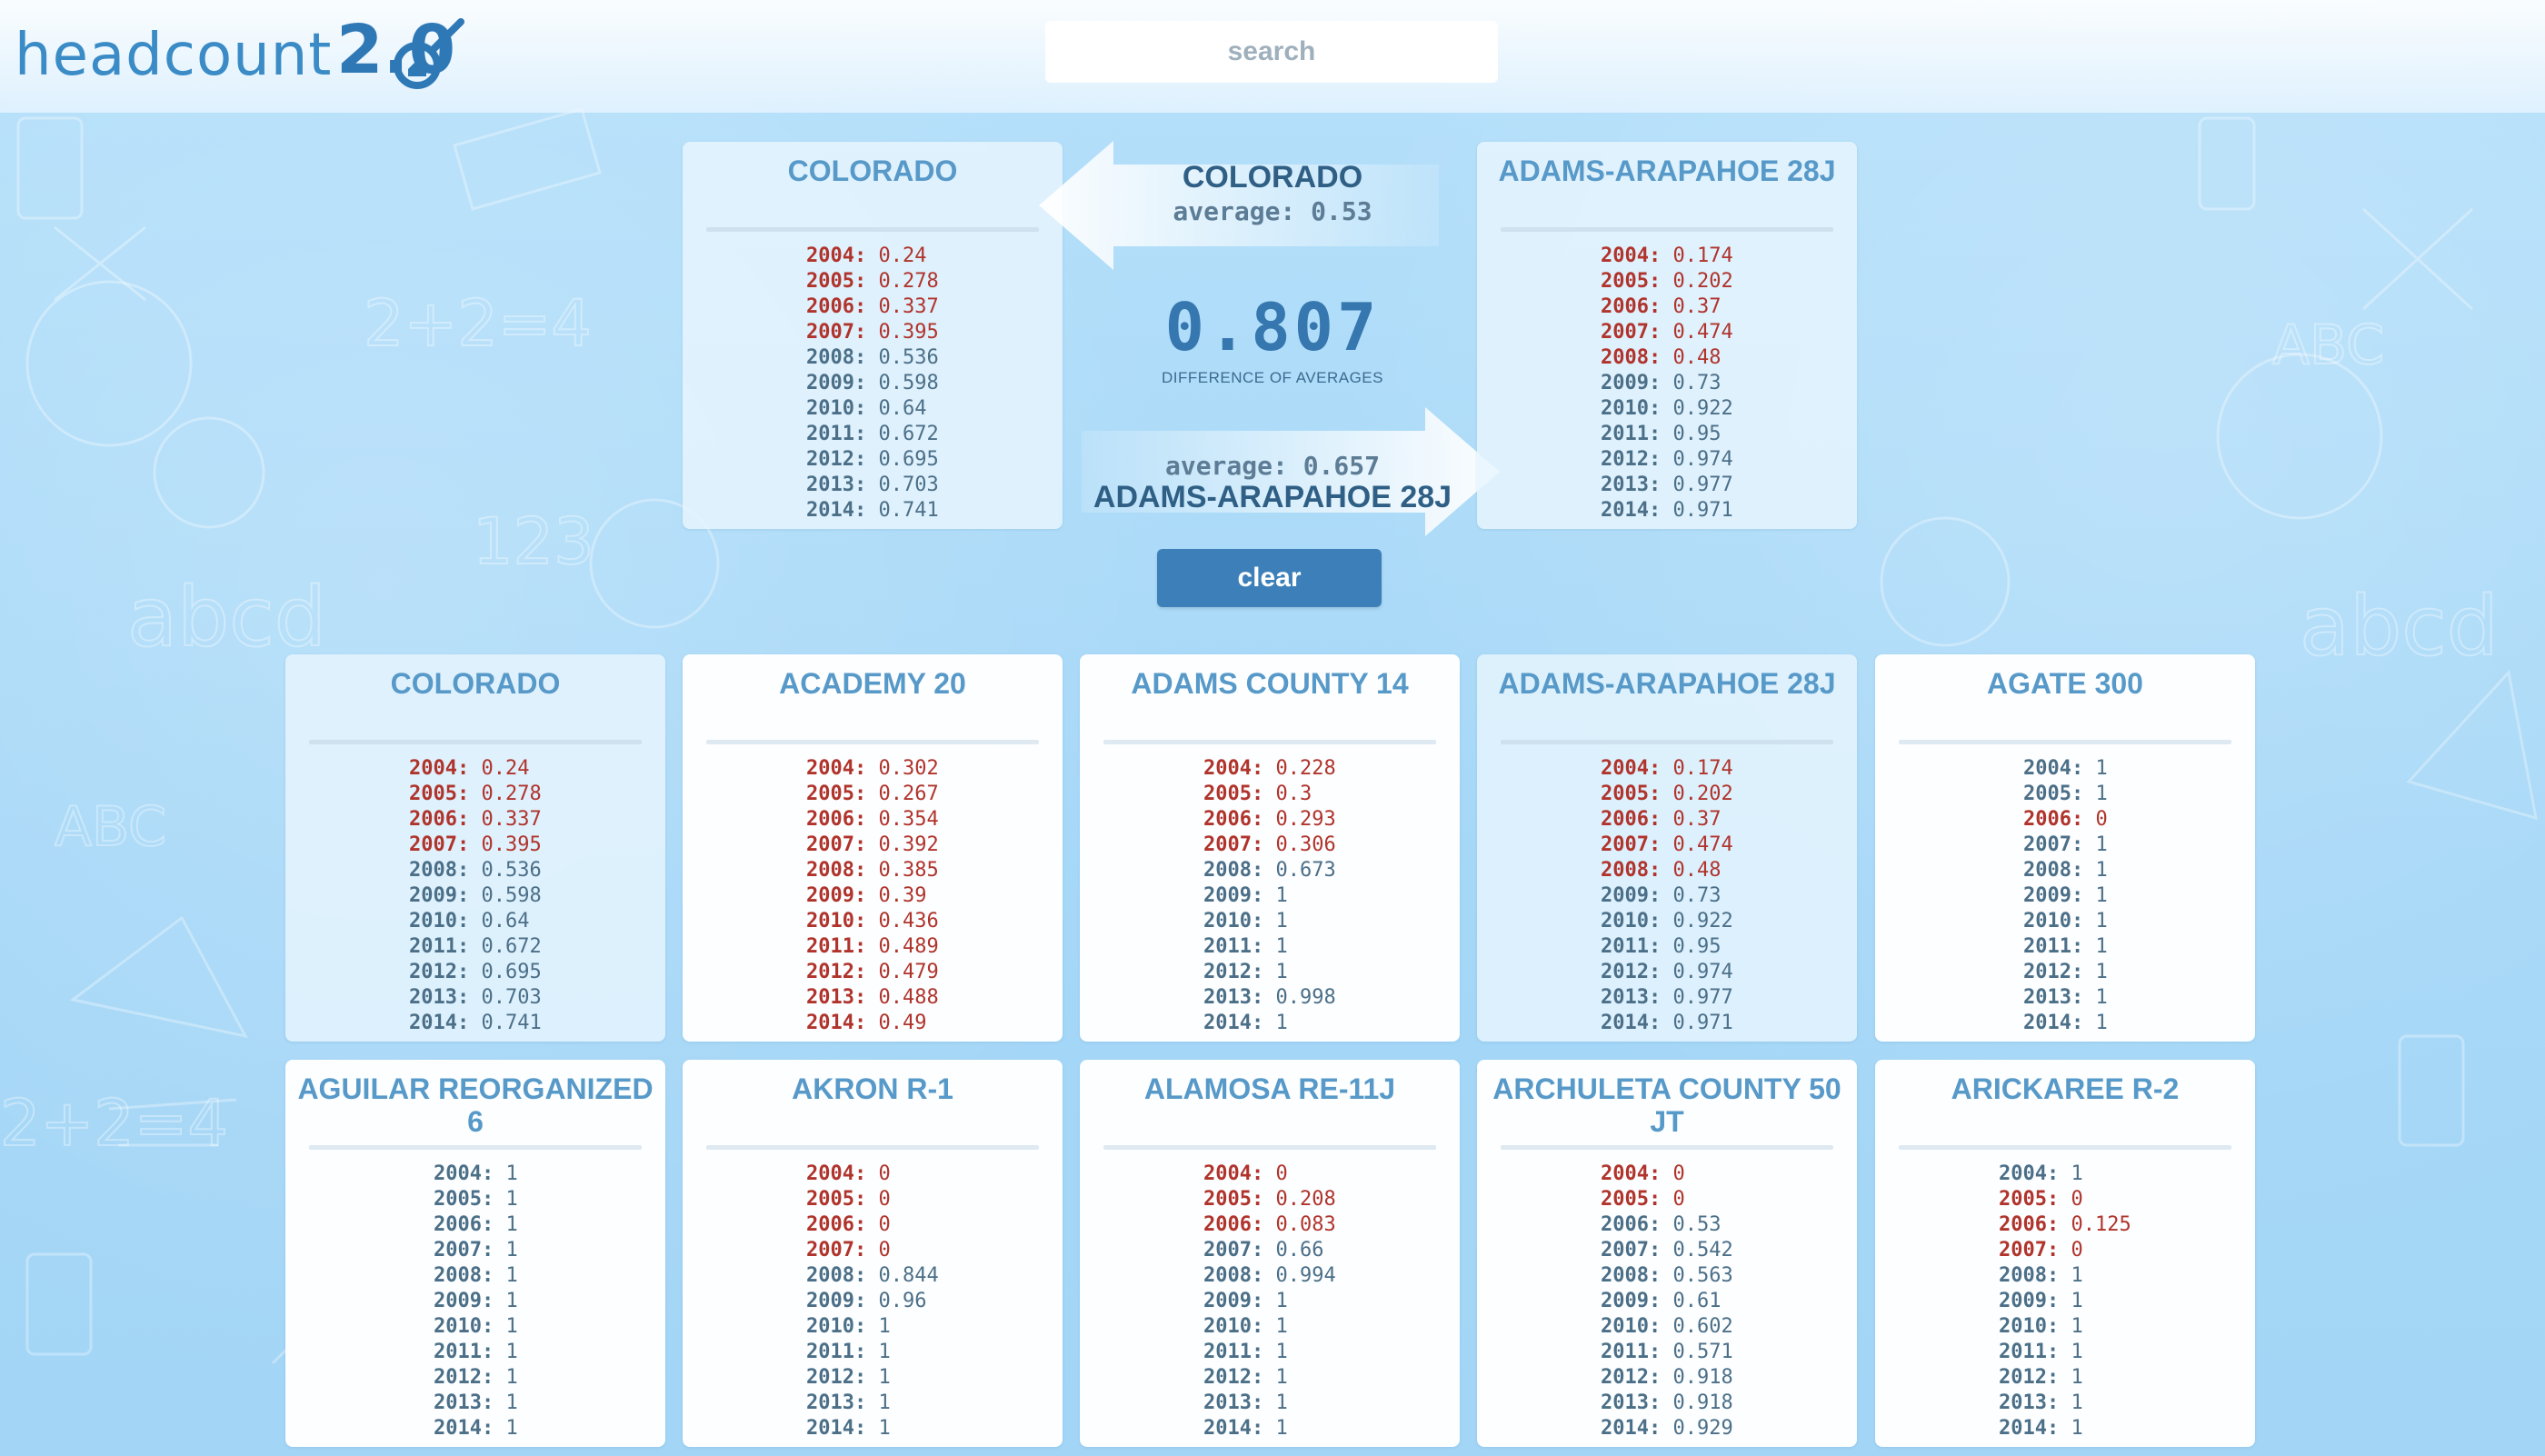 Image resolution: width=2545 pixels, height=1456 pixels. I want to click on difference-label: DIFFERENCE OF AVERAGES, so click(1272, 377).